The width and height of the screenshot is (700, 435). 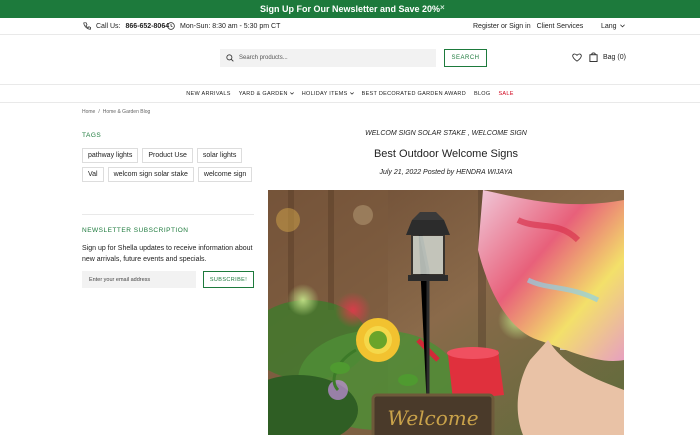 What do you see at coordinates (442, 7) in the screenshot?
I see `close-icon: ×` at bounding box center [442, 7].